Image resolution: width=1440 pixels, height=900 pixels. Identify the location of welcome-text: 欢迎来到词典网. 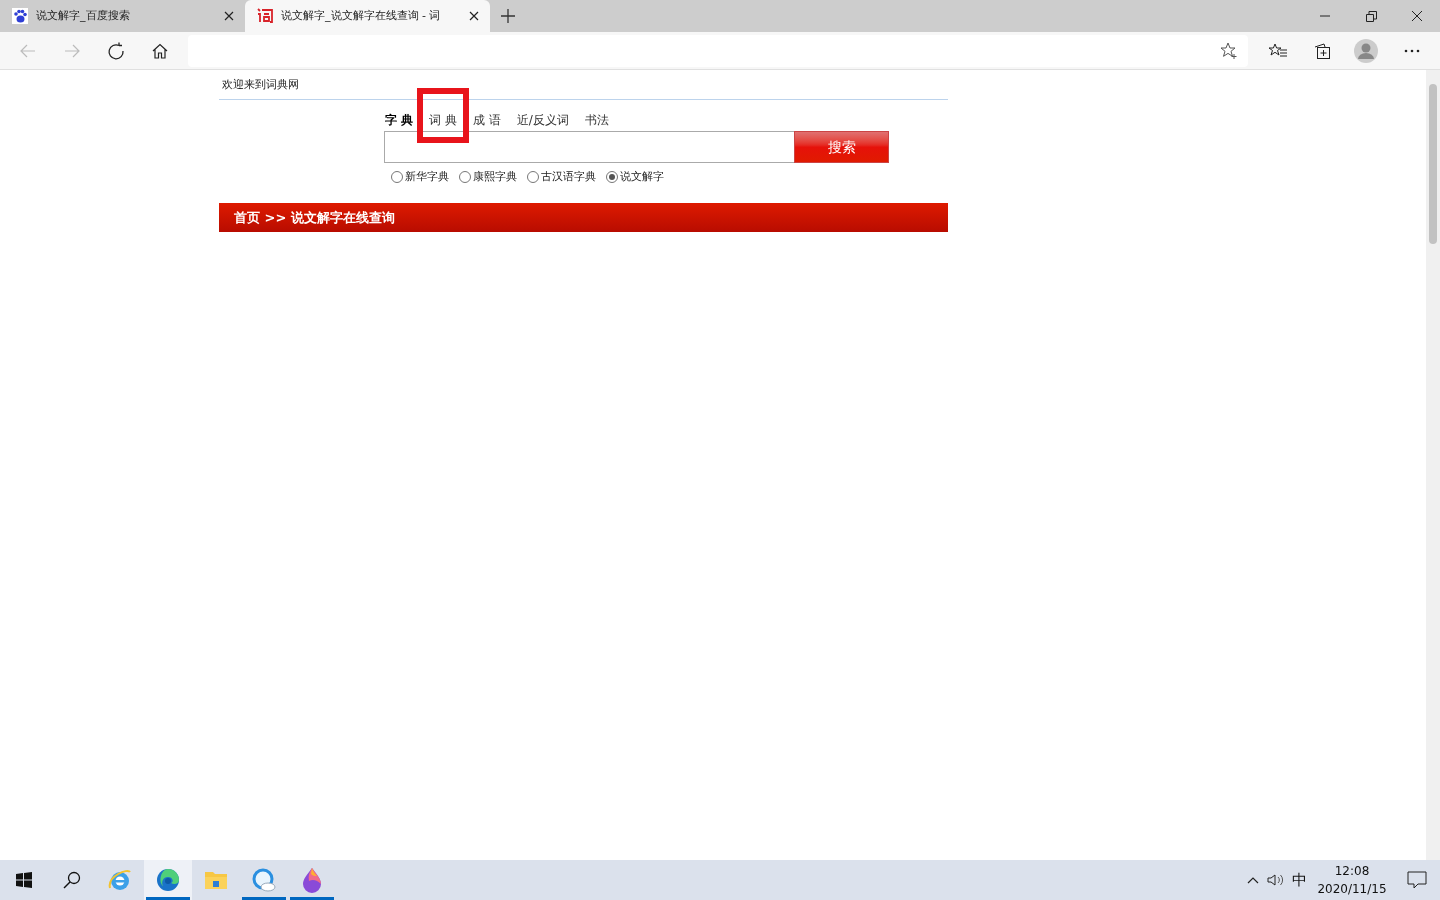
(260, 84).